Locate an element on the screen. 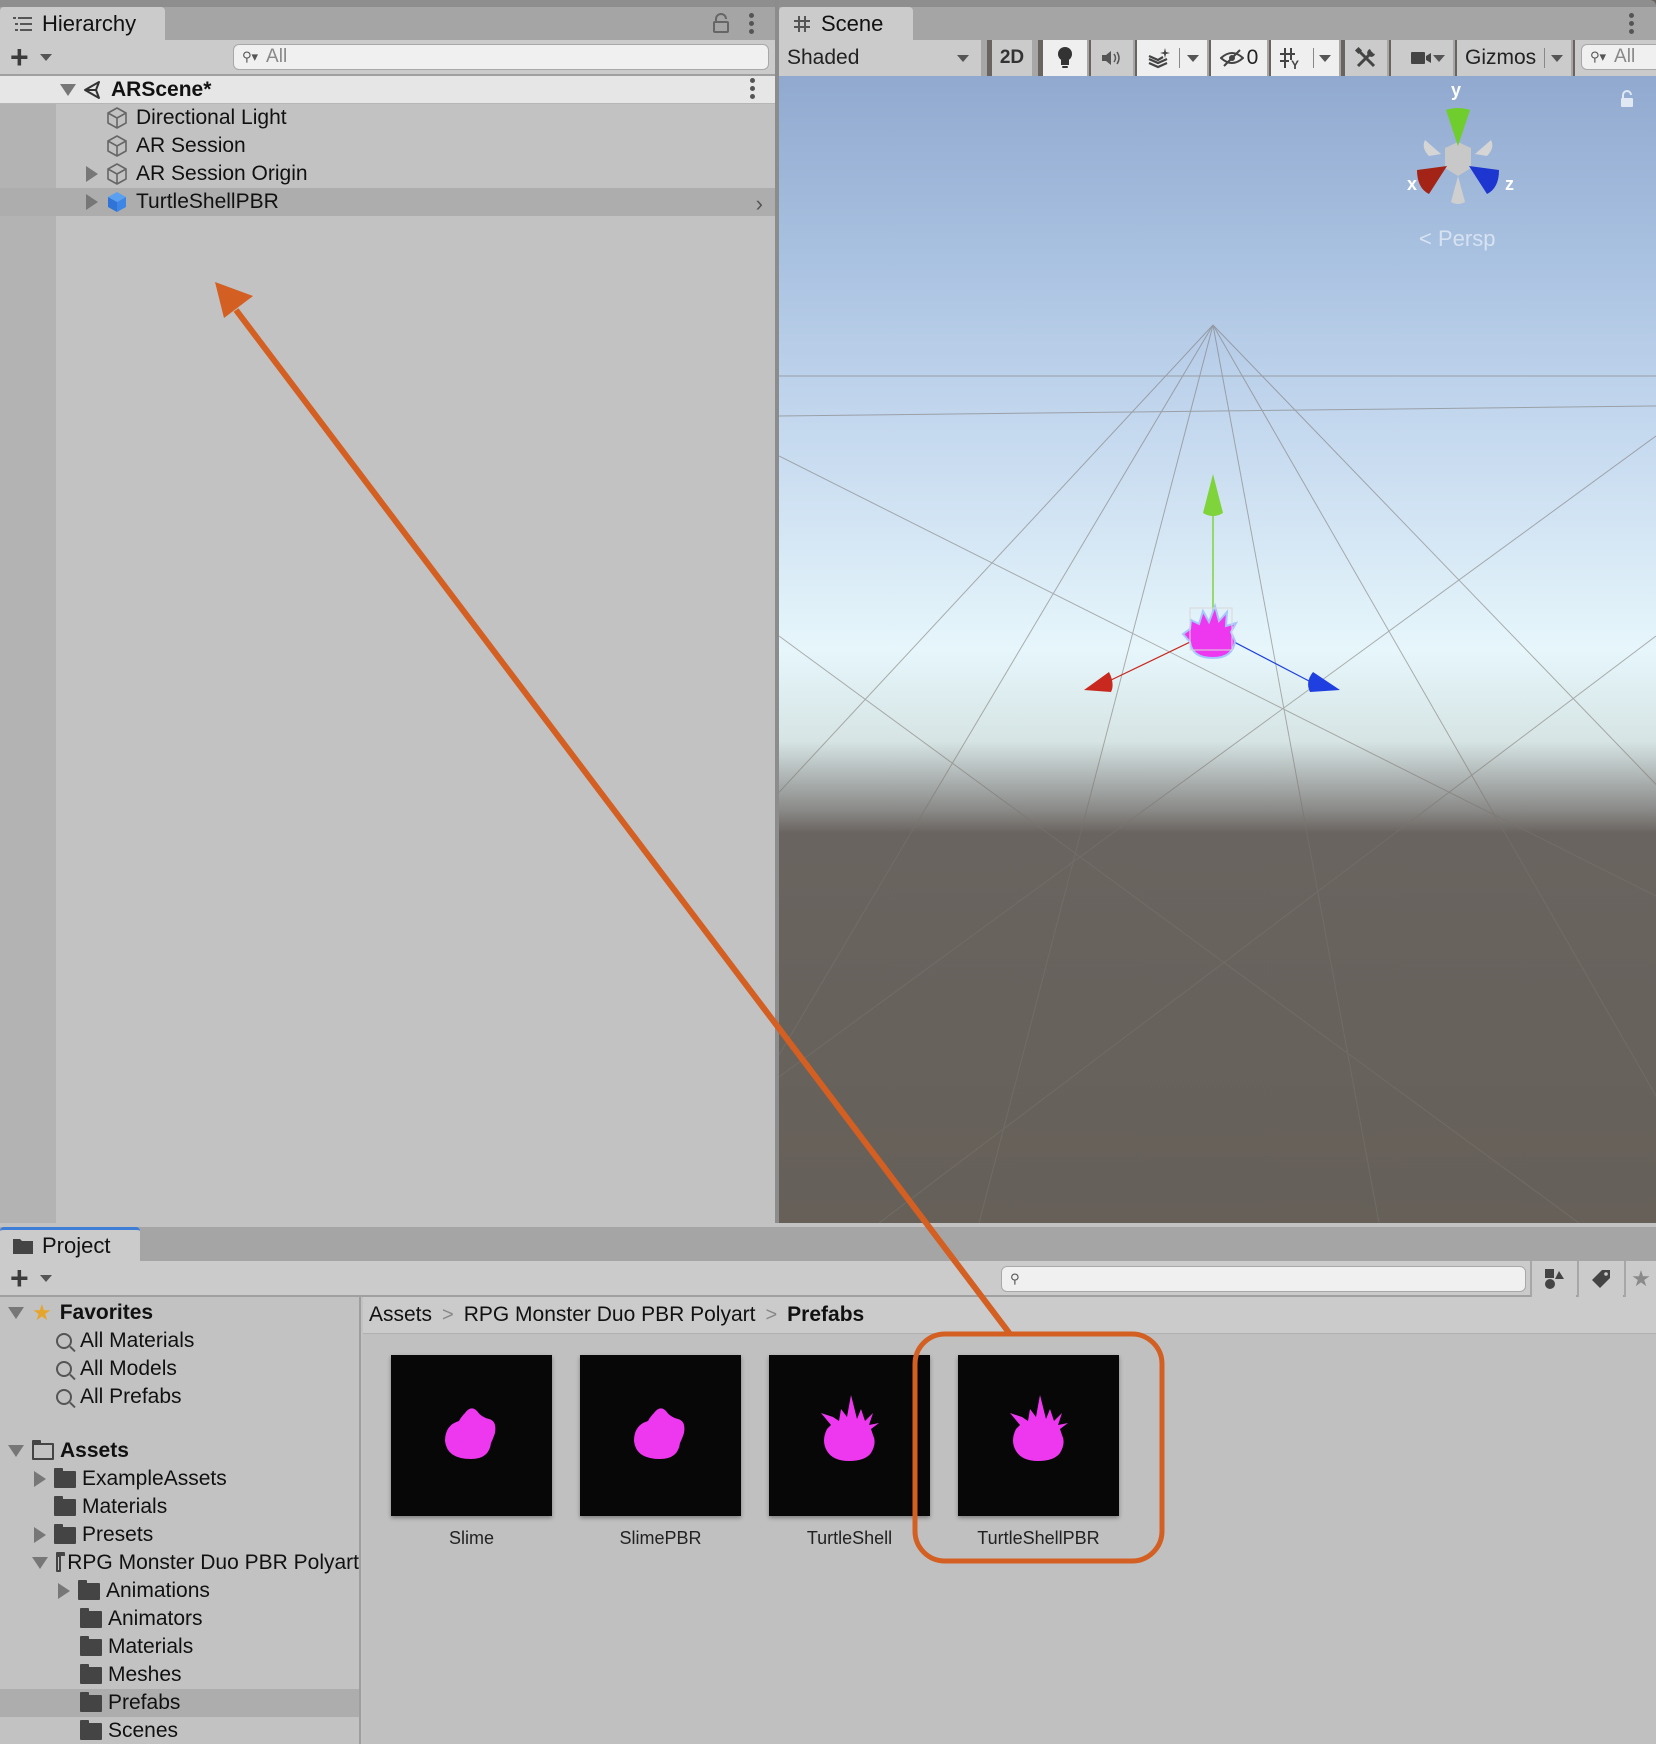 The width and height of the screenshot is (1656, 1744). shapes-icon is located at coordinates (1554, 1279).